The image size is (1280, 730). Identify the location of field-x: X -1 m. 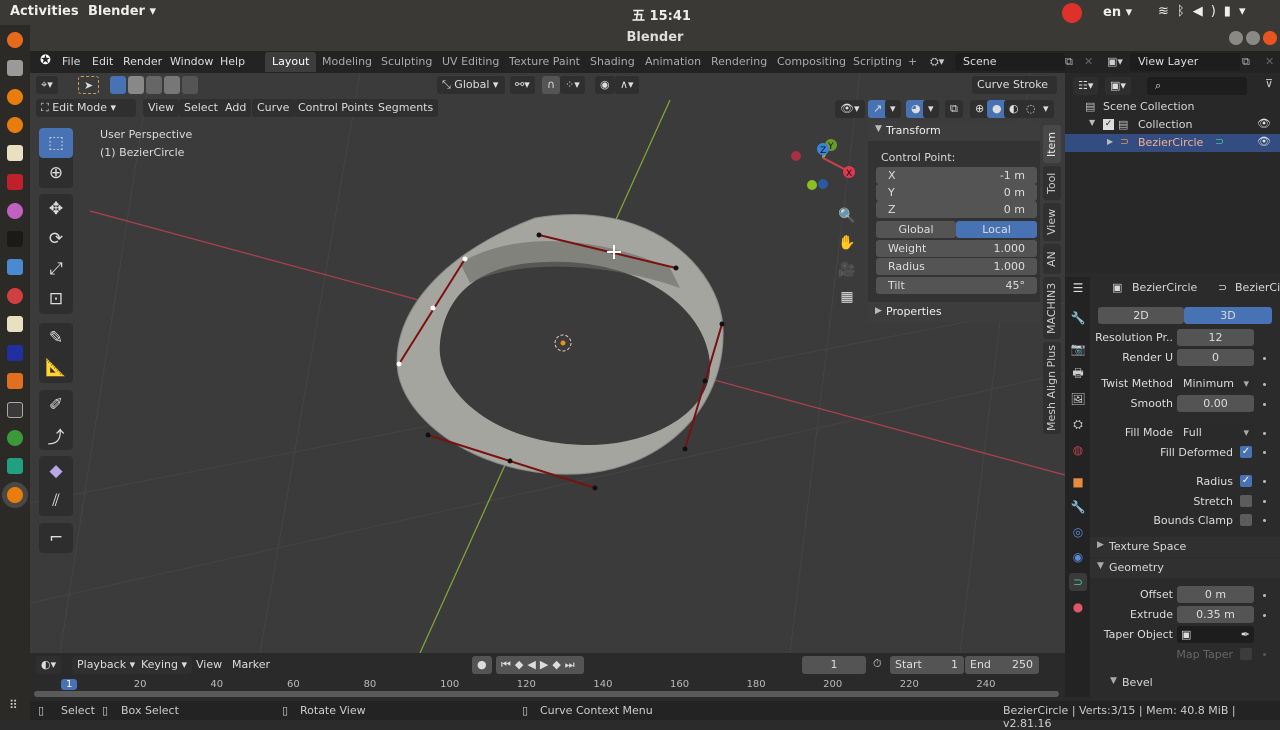
(956, 175).